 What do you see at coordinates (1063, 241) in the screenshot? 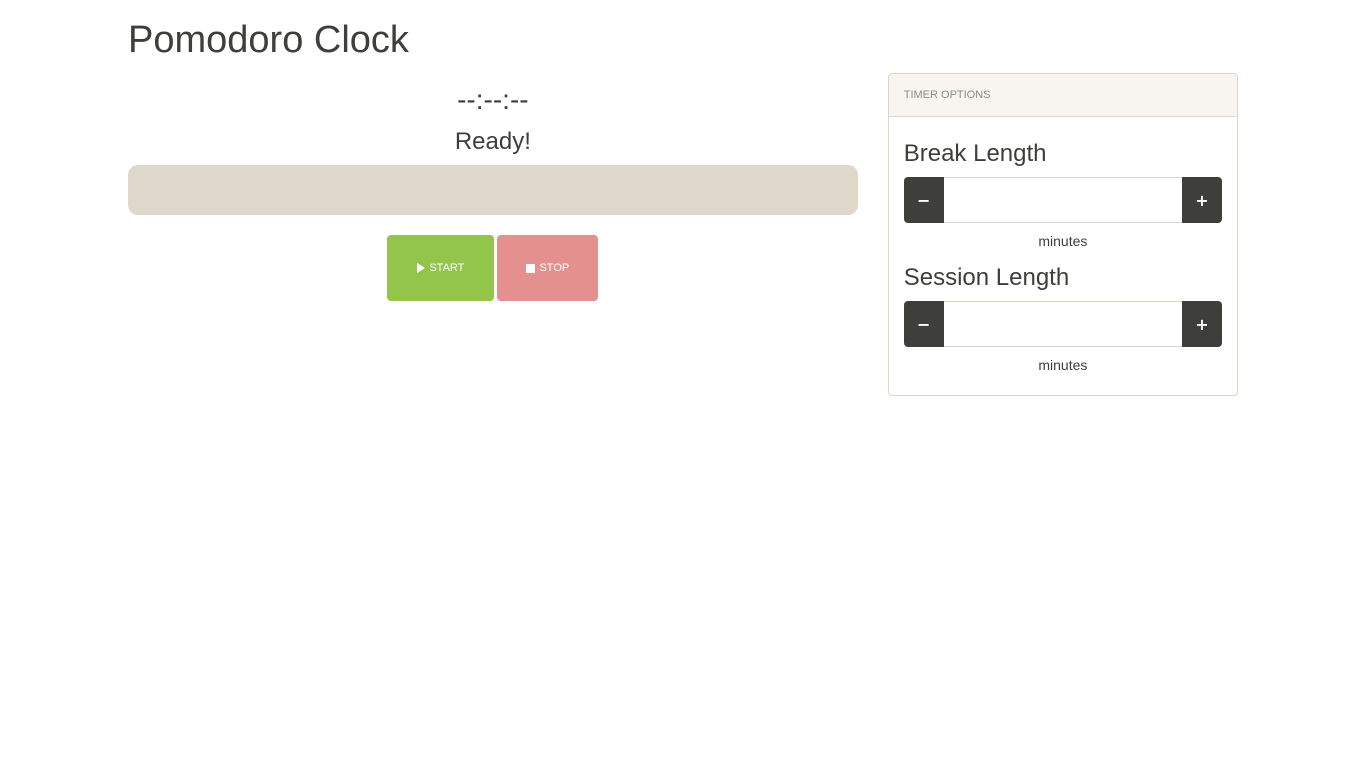
I see `break-unit-label: minutes` at bounding box center [1063, 241].